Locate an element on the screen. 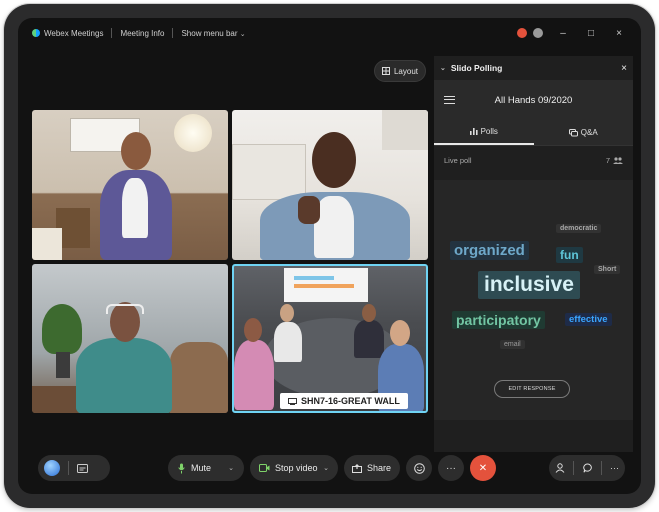 Image resolution: width=659 pixels, height=512 pixels. meeting-controls: Mute ⌄ Stop video ⌄ Share ··· ✕ ··· is located at coordinates (329, 468).